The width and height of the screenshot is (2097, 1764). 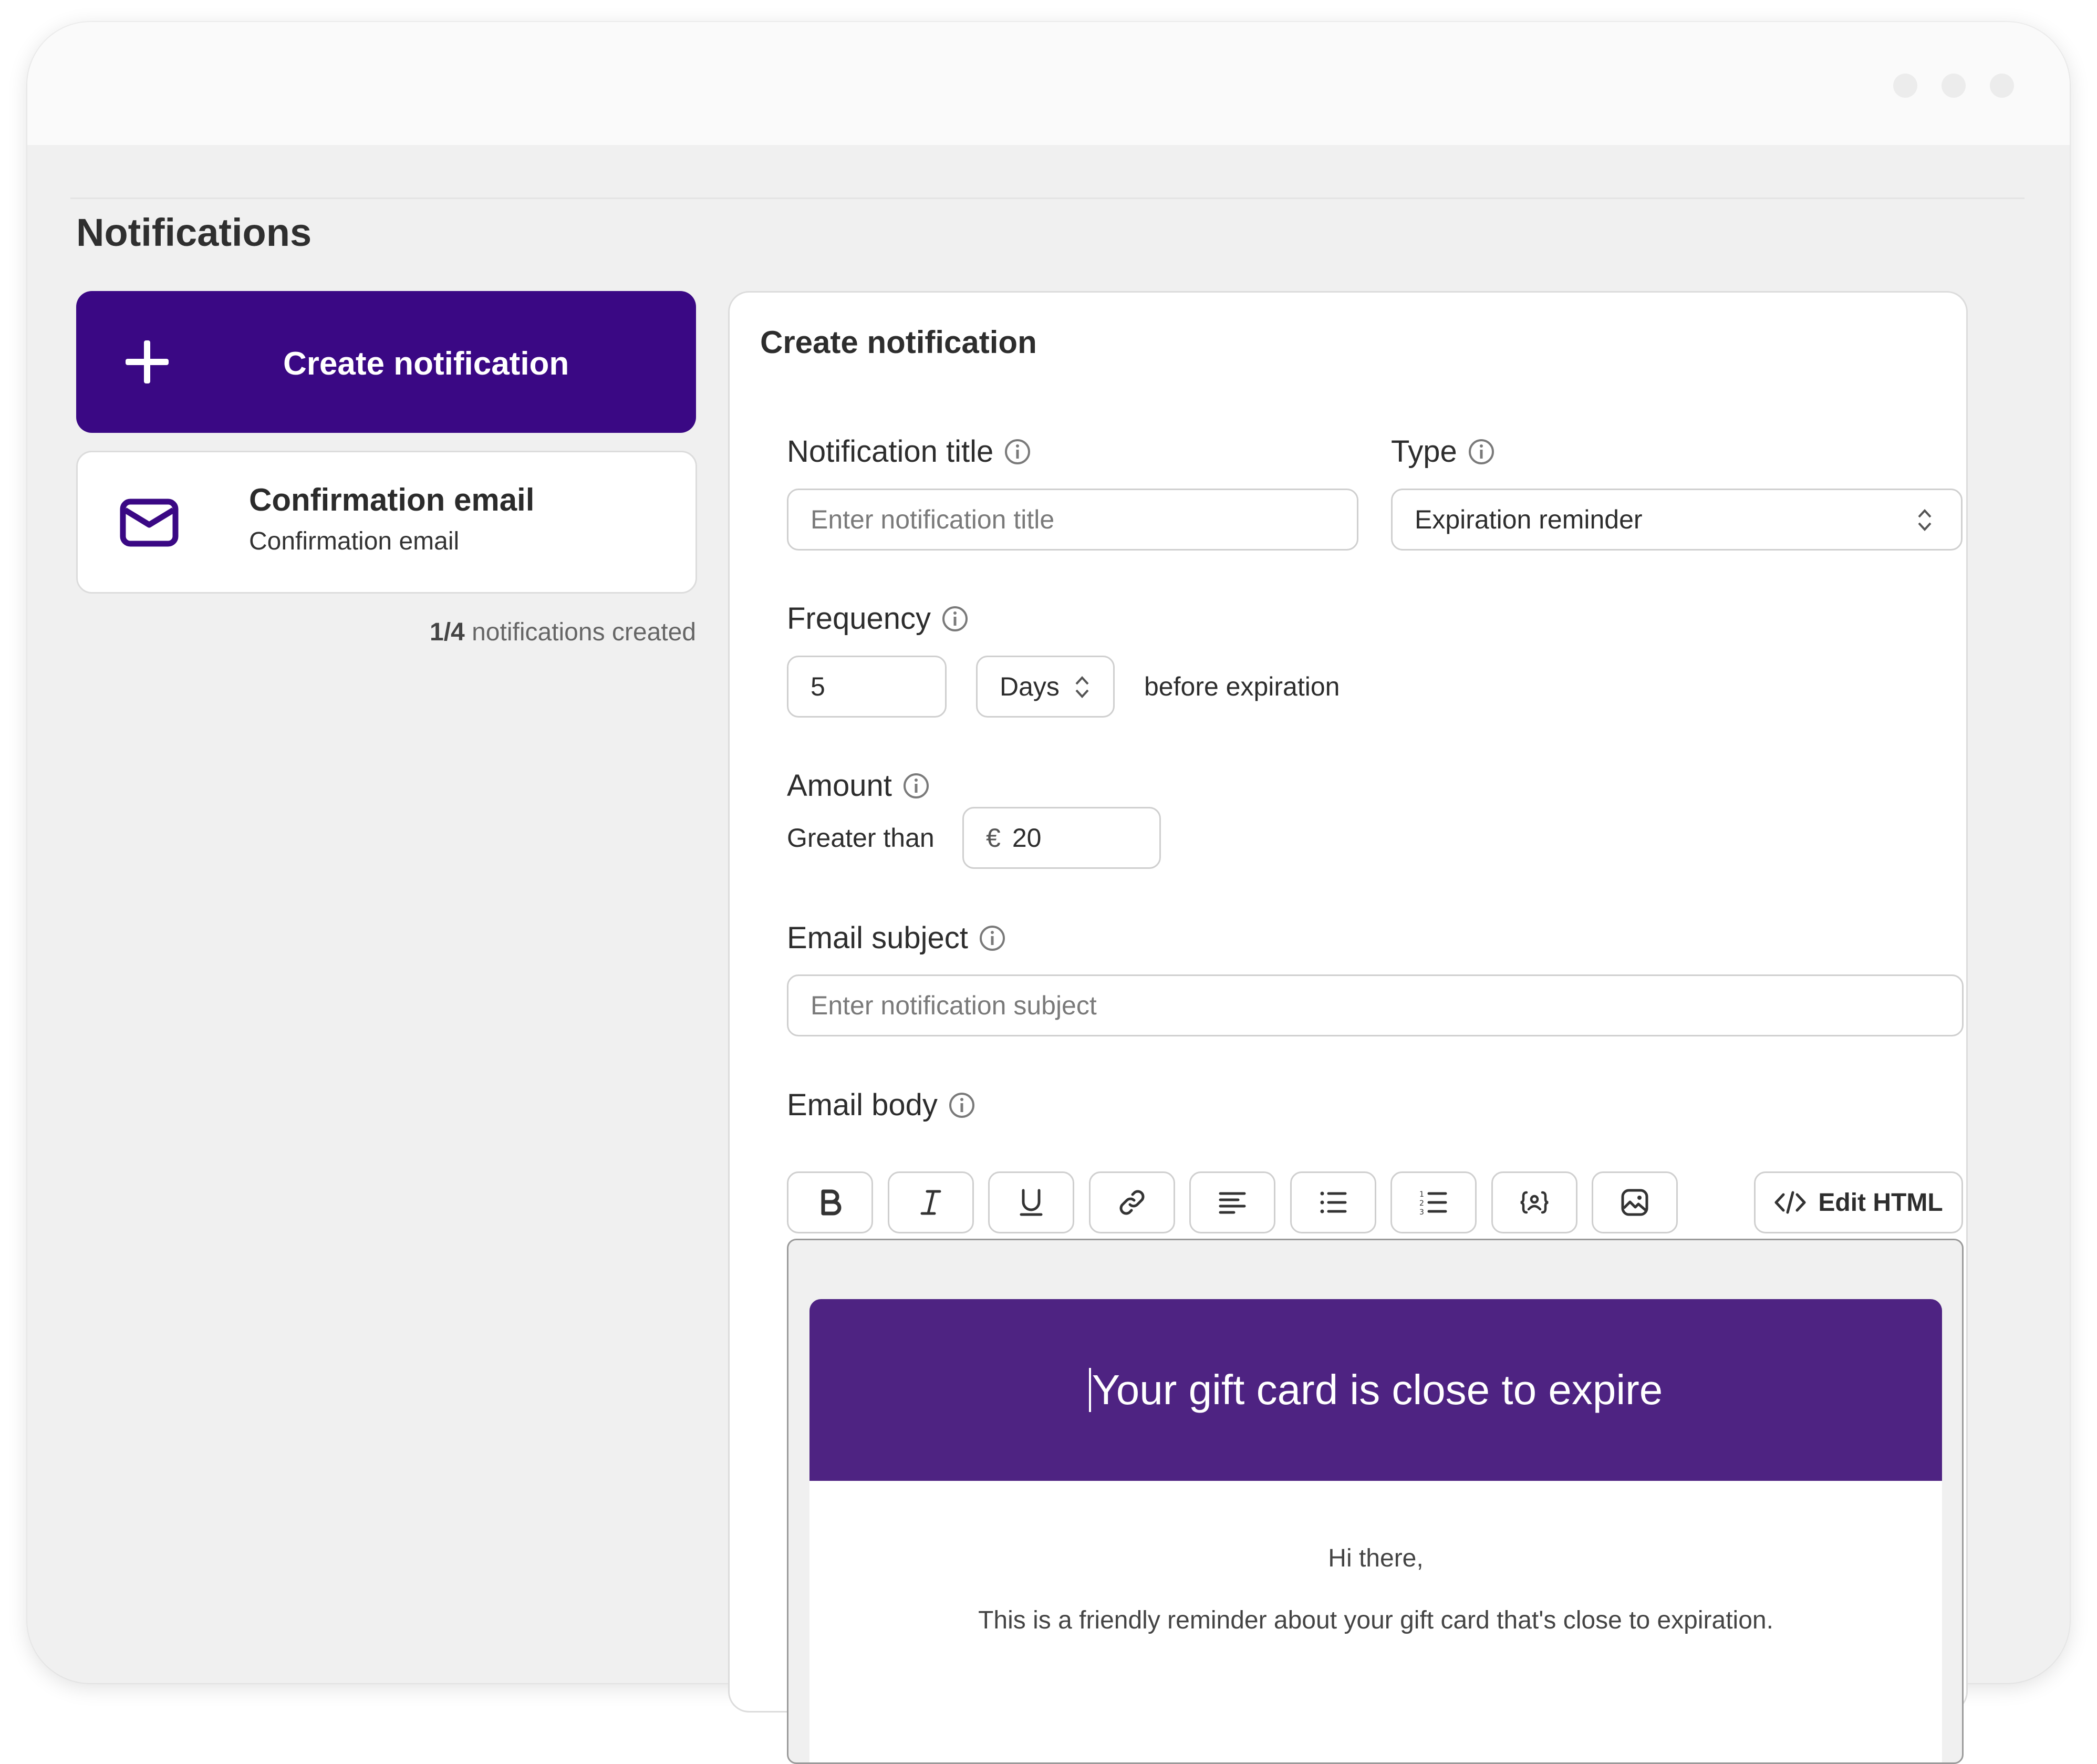 I want to click on frequency-unit-select: Days, so click(x=1045, y=687).